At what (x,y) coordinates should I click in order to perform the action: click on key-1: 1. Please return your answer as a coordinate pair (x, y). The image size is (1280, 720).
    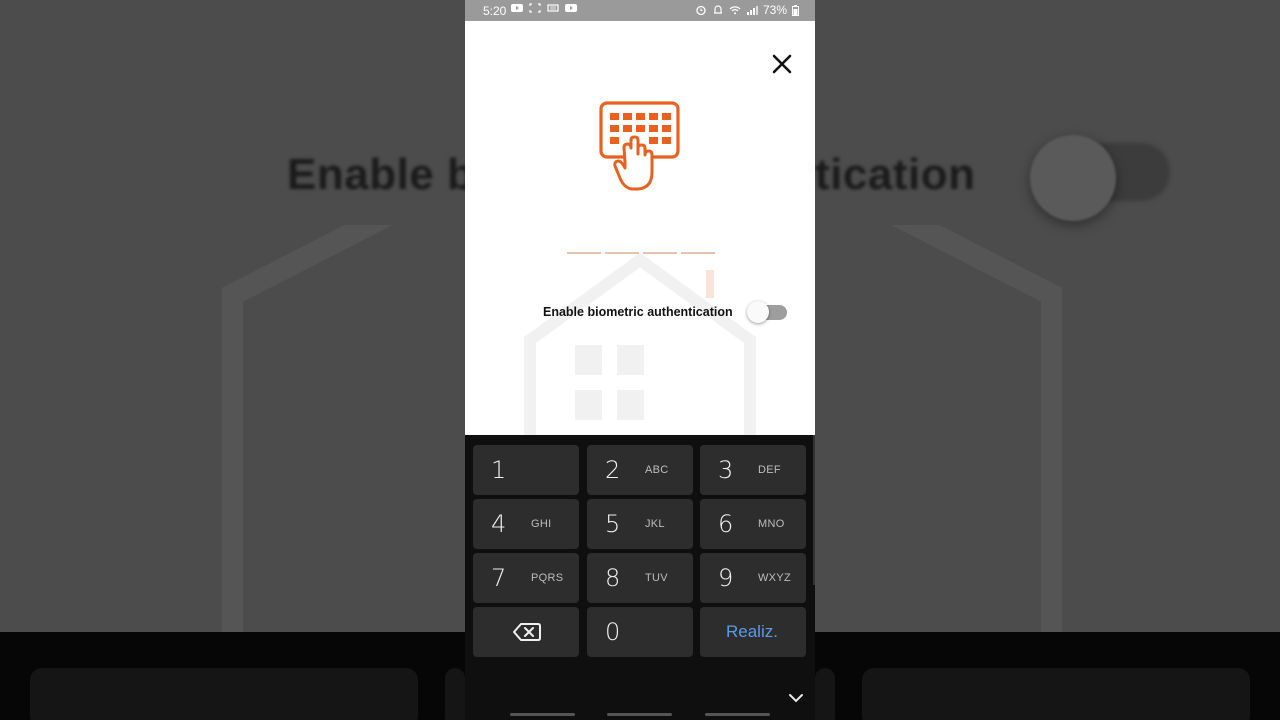
    Looking at the image, I should click on (526, 470).